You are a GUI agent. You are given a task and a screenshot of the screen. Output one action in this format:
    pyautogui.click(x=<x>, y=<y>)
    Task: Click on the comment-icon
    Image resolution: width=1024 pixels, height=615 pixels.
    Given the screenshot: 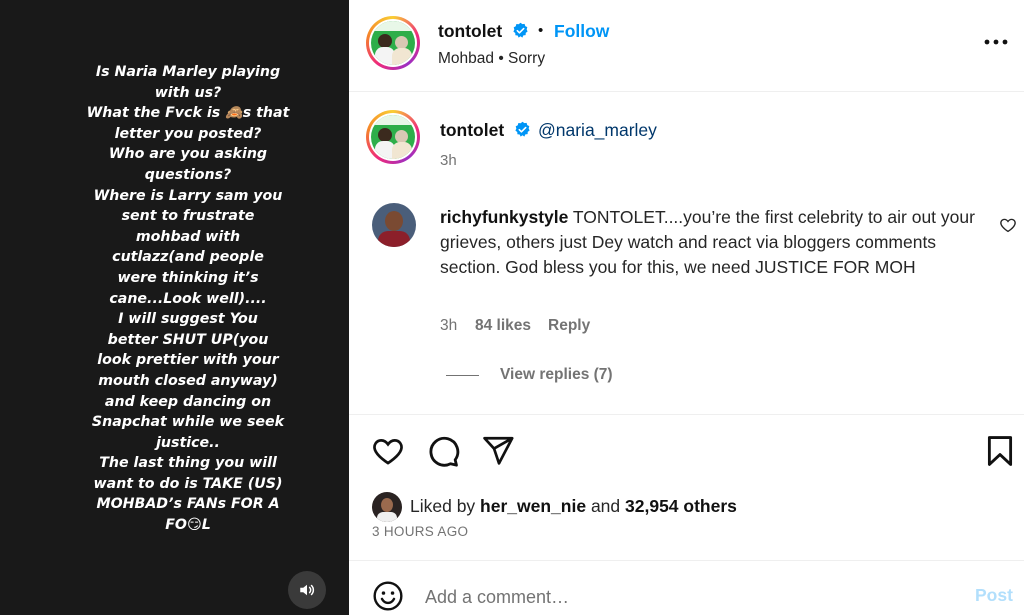 What is the action you would take?
    pyautogui.click(x=443, y=451)
    